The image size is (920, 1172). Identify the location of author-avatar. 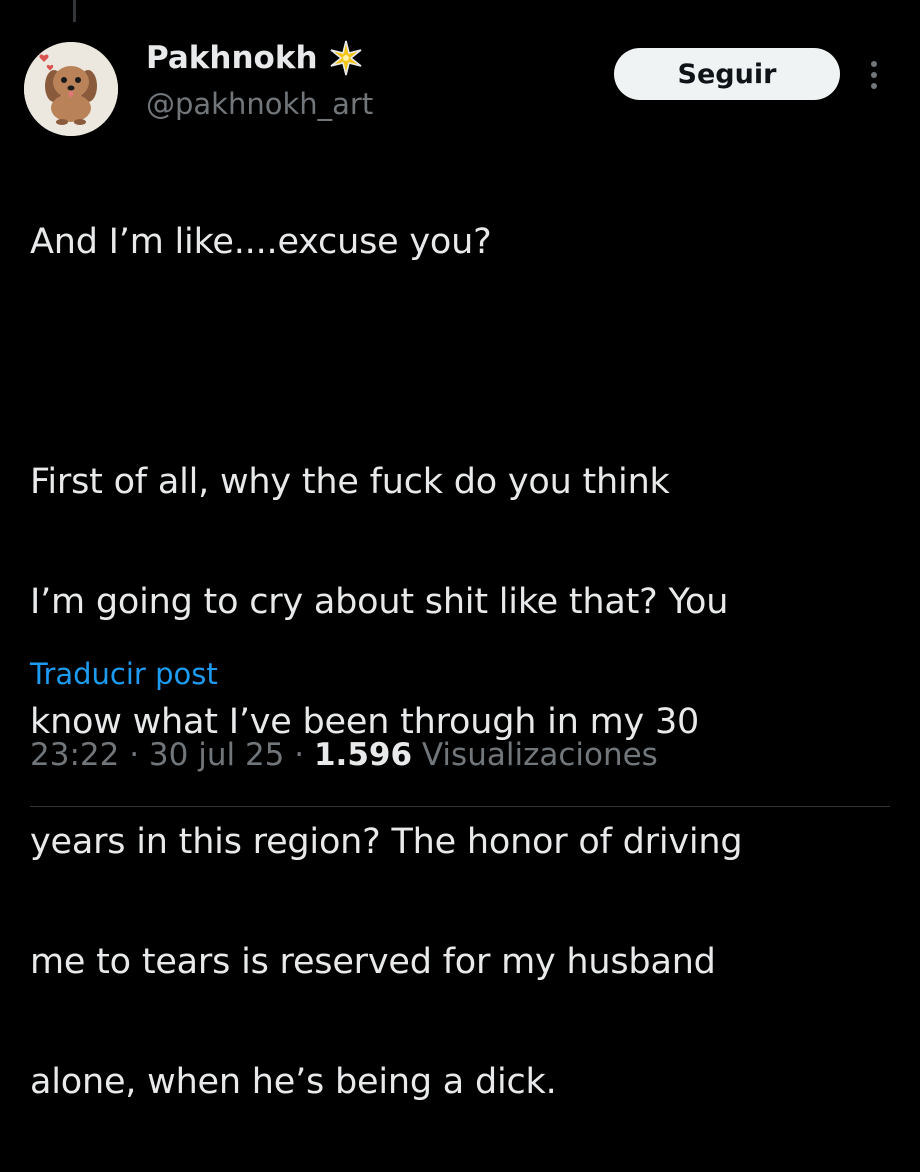
(71, 89).